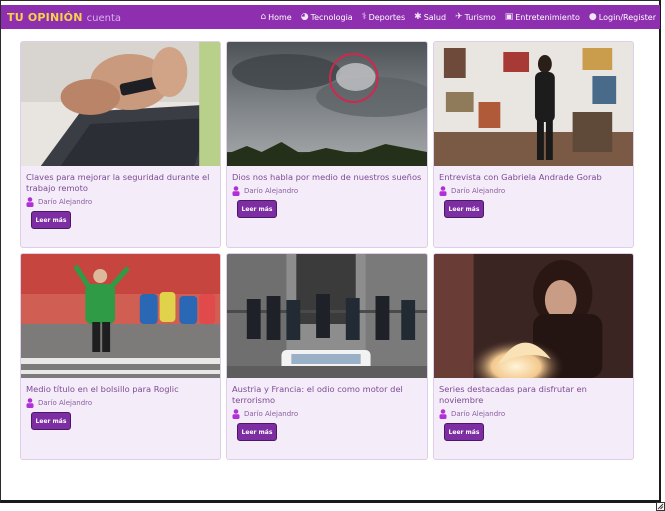 The width and height of the screenshot is (665, 511). I want to click on nav-label: Deportes, so click(387, 17).